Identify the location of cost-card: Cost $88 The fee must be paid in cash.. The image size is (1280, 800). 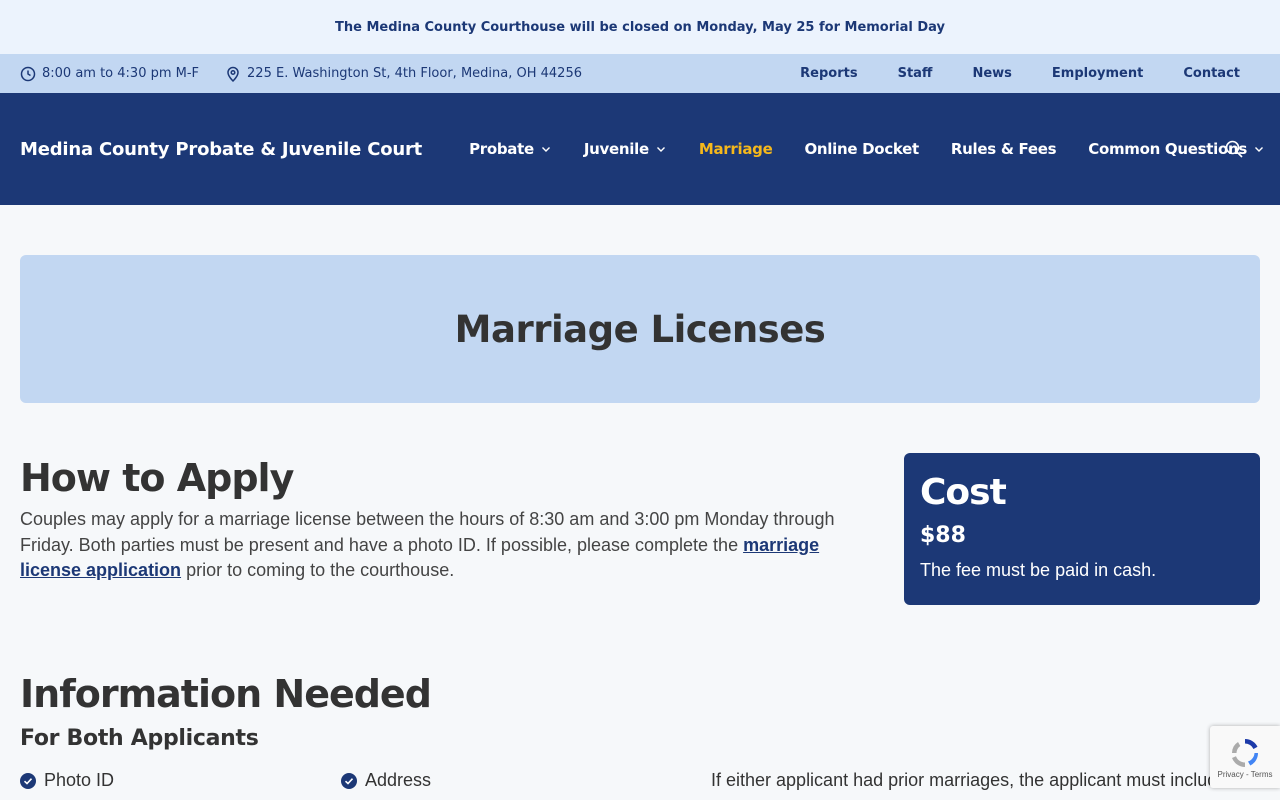
(1082, 529).